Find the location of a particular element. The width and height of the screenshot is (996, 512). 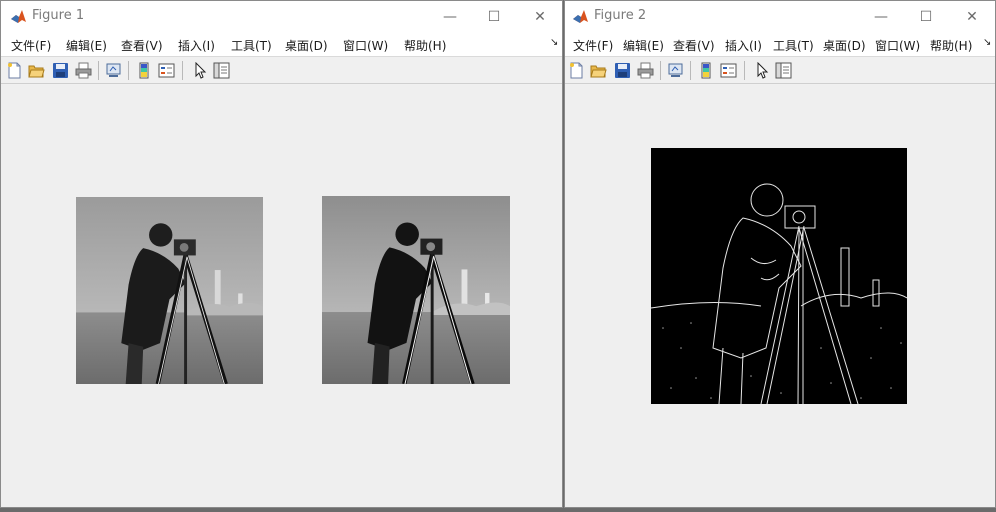

cameraman-grayscale-processed is located at coordinates (416, 290).